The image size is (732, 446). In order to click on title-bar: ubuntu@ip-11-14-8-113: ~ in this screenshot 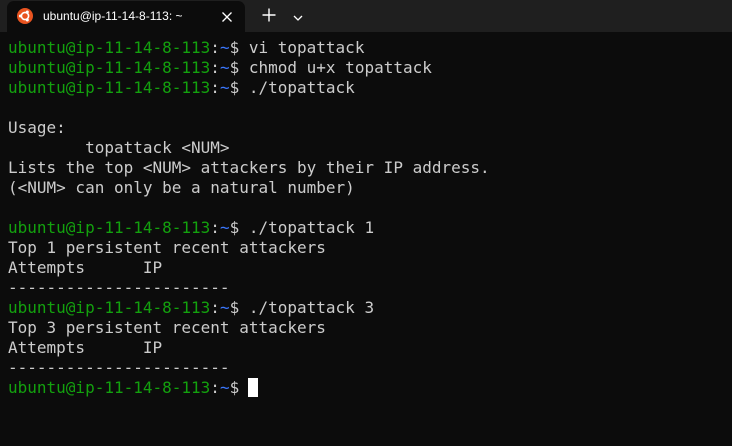, I will do `click(366, 16)`.